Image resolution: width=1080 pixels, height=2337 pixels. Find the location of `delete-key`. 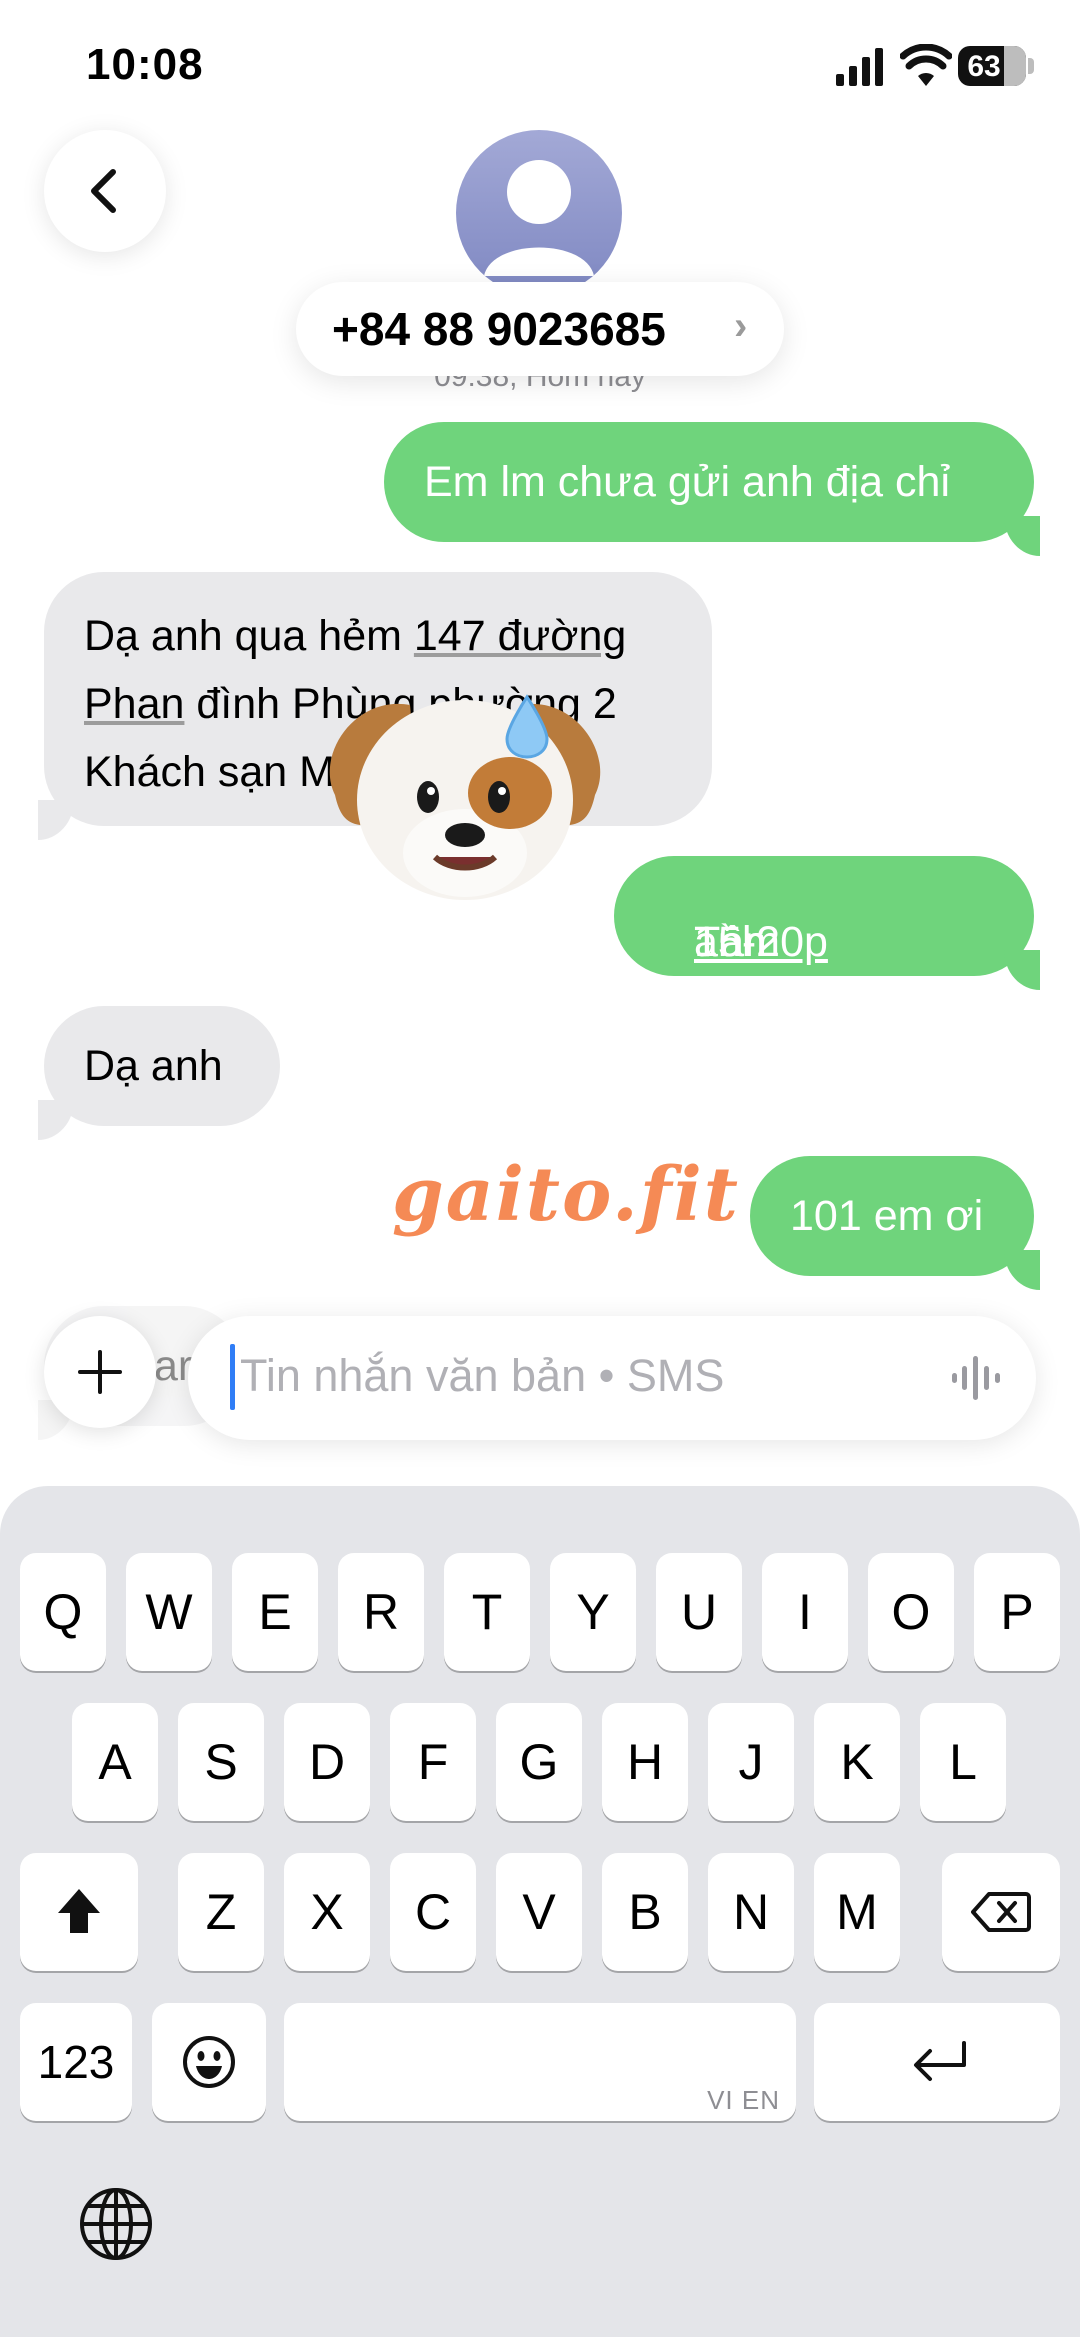

delete-key is located at coordinates (1001, 1912).